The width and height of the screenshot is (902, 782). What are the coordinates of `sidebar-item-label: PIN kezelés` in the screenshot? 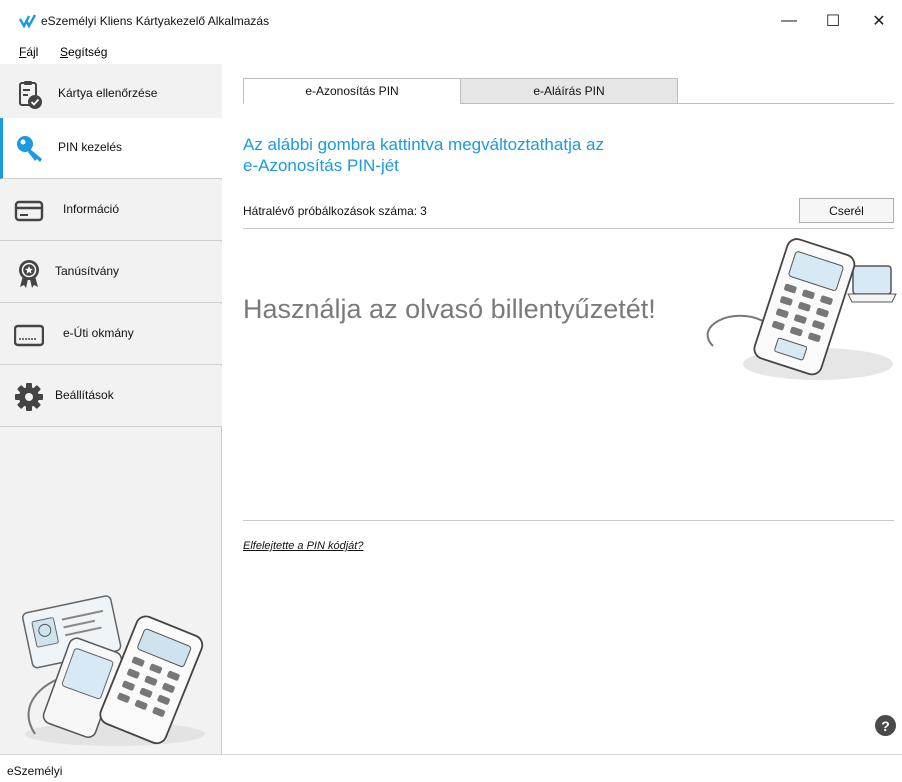 It's located at (90, 147).